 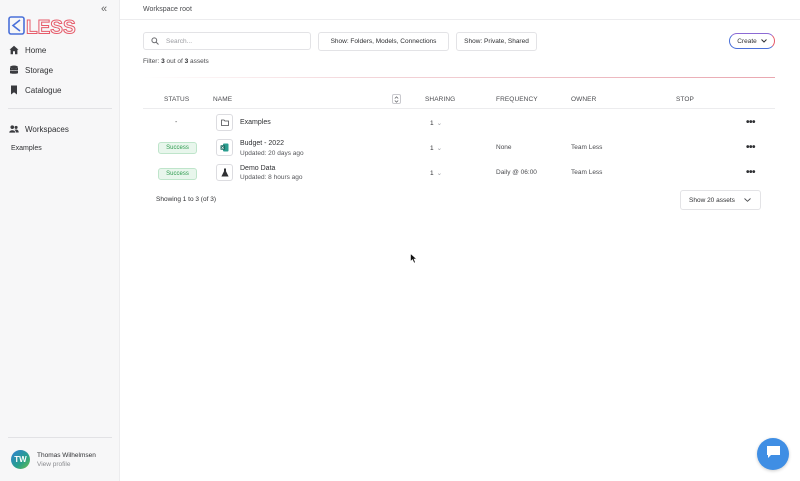 What do you see at coordinates (747, 41) in the screenshot?
I see `create-label: Create` at bounding box center [747, 41].